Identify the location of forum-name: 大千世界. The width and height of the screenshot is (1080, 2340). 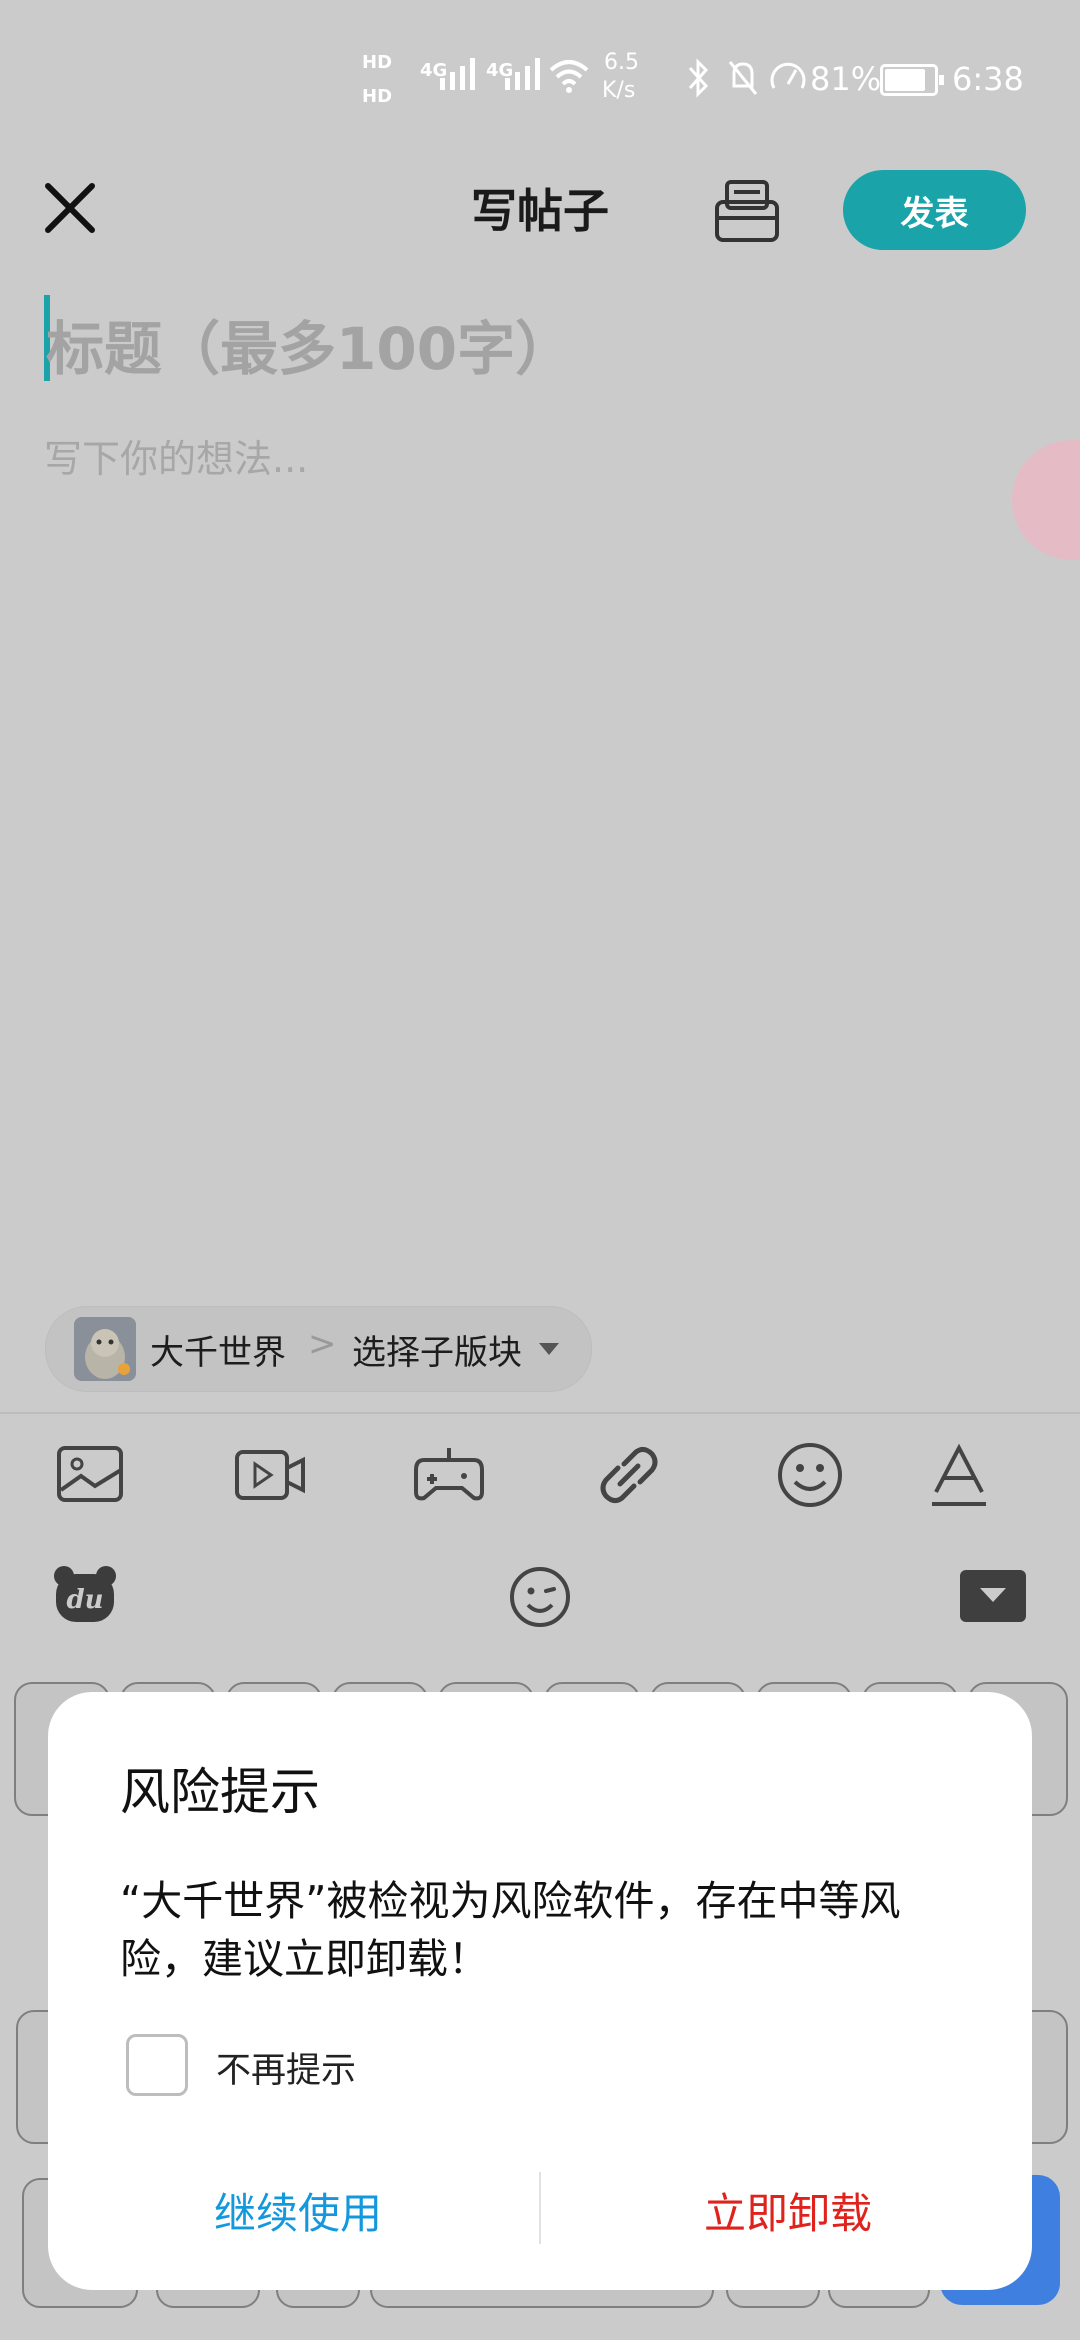
(218, 1353).